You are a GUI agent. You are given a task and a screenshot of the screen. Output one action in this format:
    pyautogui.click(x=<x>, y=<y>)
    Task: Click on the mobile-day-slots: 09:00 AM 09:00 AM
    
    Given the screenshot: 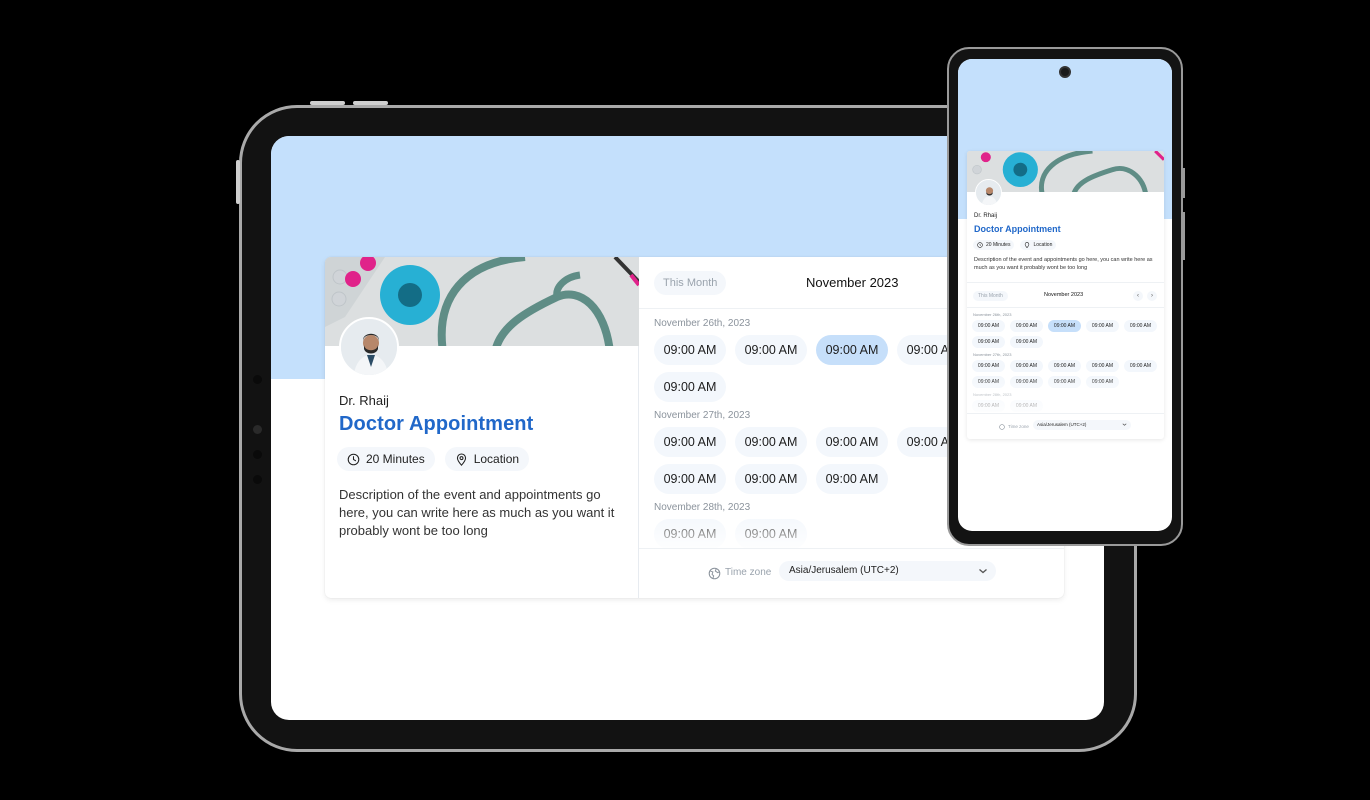 What is the action you would take?
    pyautogui.click(x=1067, y=406)
    